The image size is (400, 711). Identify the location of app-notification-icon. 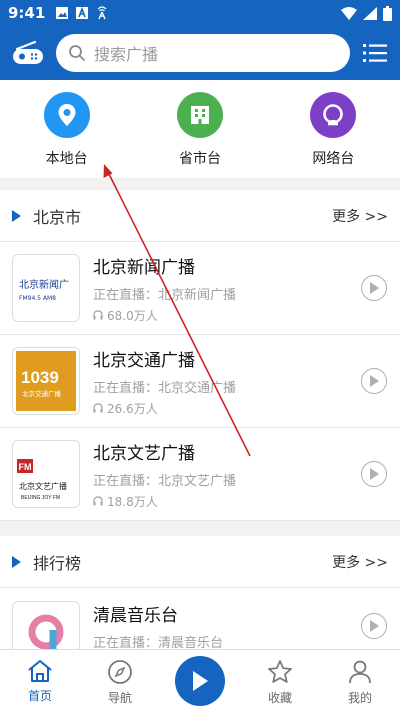
(82, 12).